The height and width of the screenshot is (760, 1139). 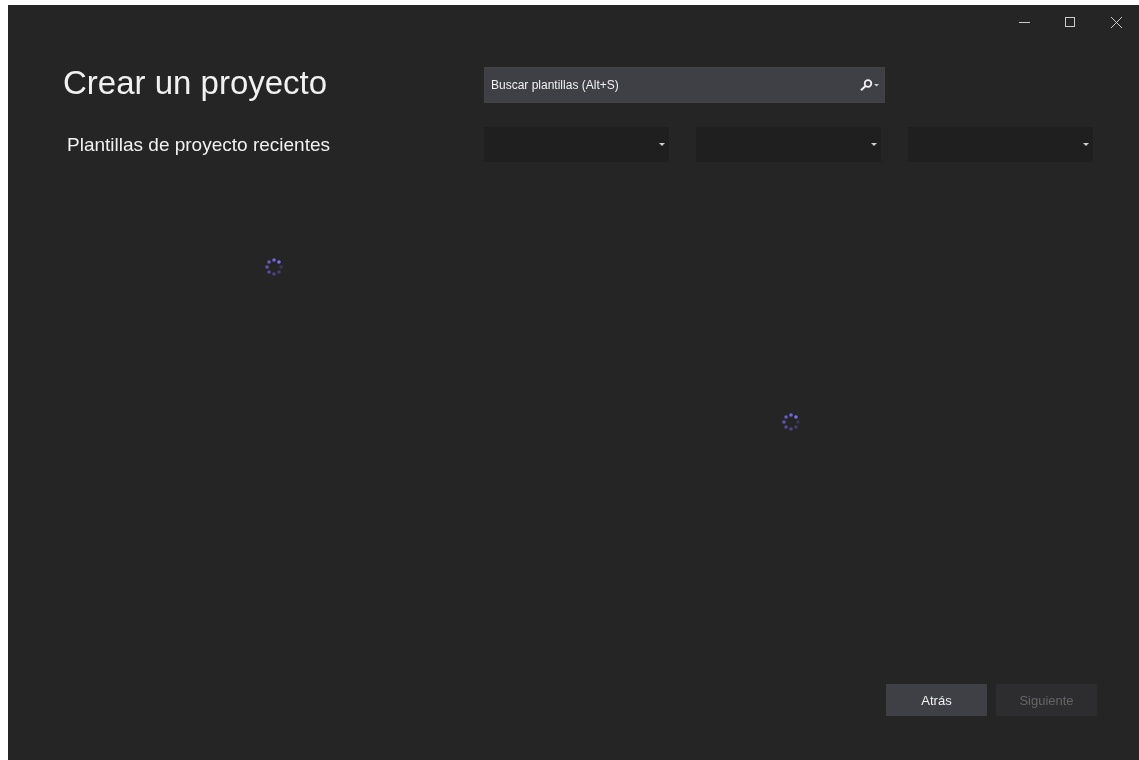 What do you see at coordinates (684, 85) in the screenshot?
I see `search-field: Buscar plantillas (Alt+S)` at bounding box center [684, 85].